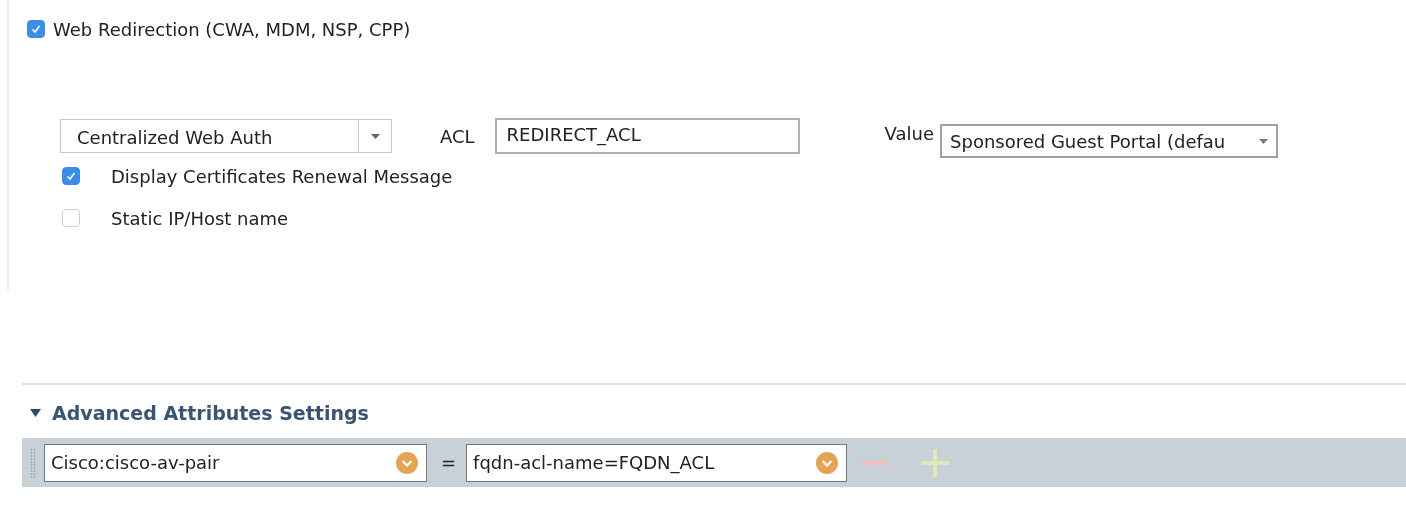  What do you see at coordinates (909, 133) in the screenshot?
I see `field-label: Value` at bounding box center [909, 133].